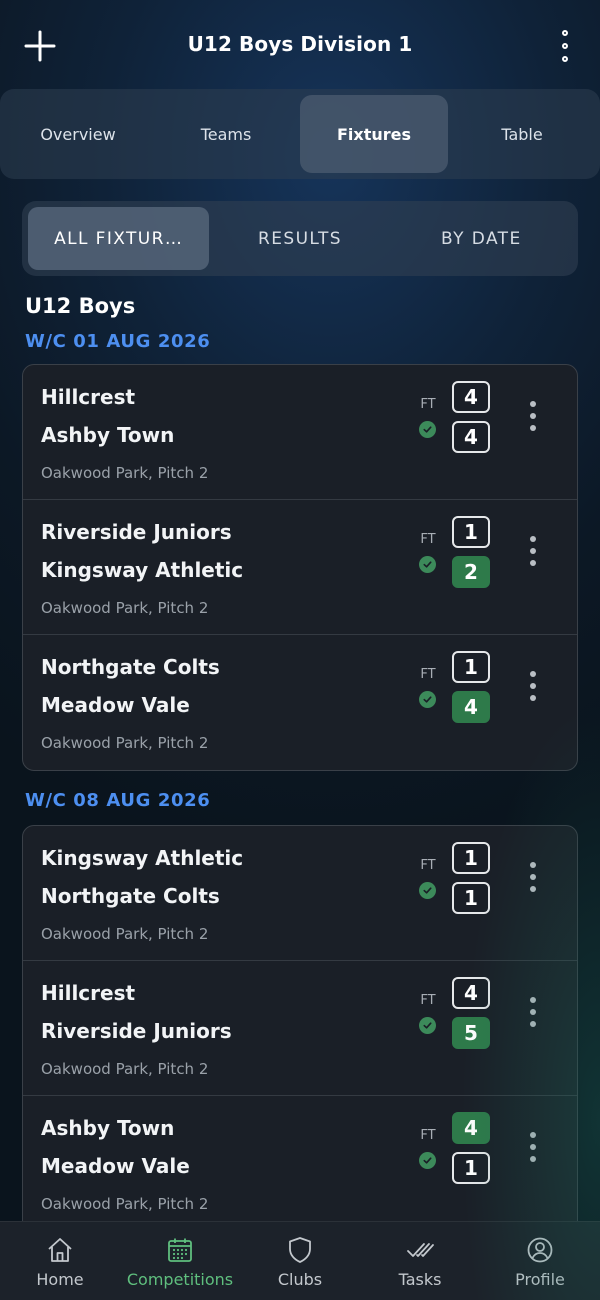 The image size is (600, 1300). What do you see at coordinates (108, 435) in the screenshot?
I see `away-team: Ashby Town` at bounding box center [108, 435].